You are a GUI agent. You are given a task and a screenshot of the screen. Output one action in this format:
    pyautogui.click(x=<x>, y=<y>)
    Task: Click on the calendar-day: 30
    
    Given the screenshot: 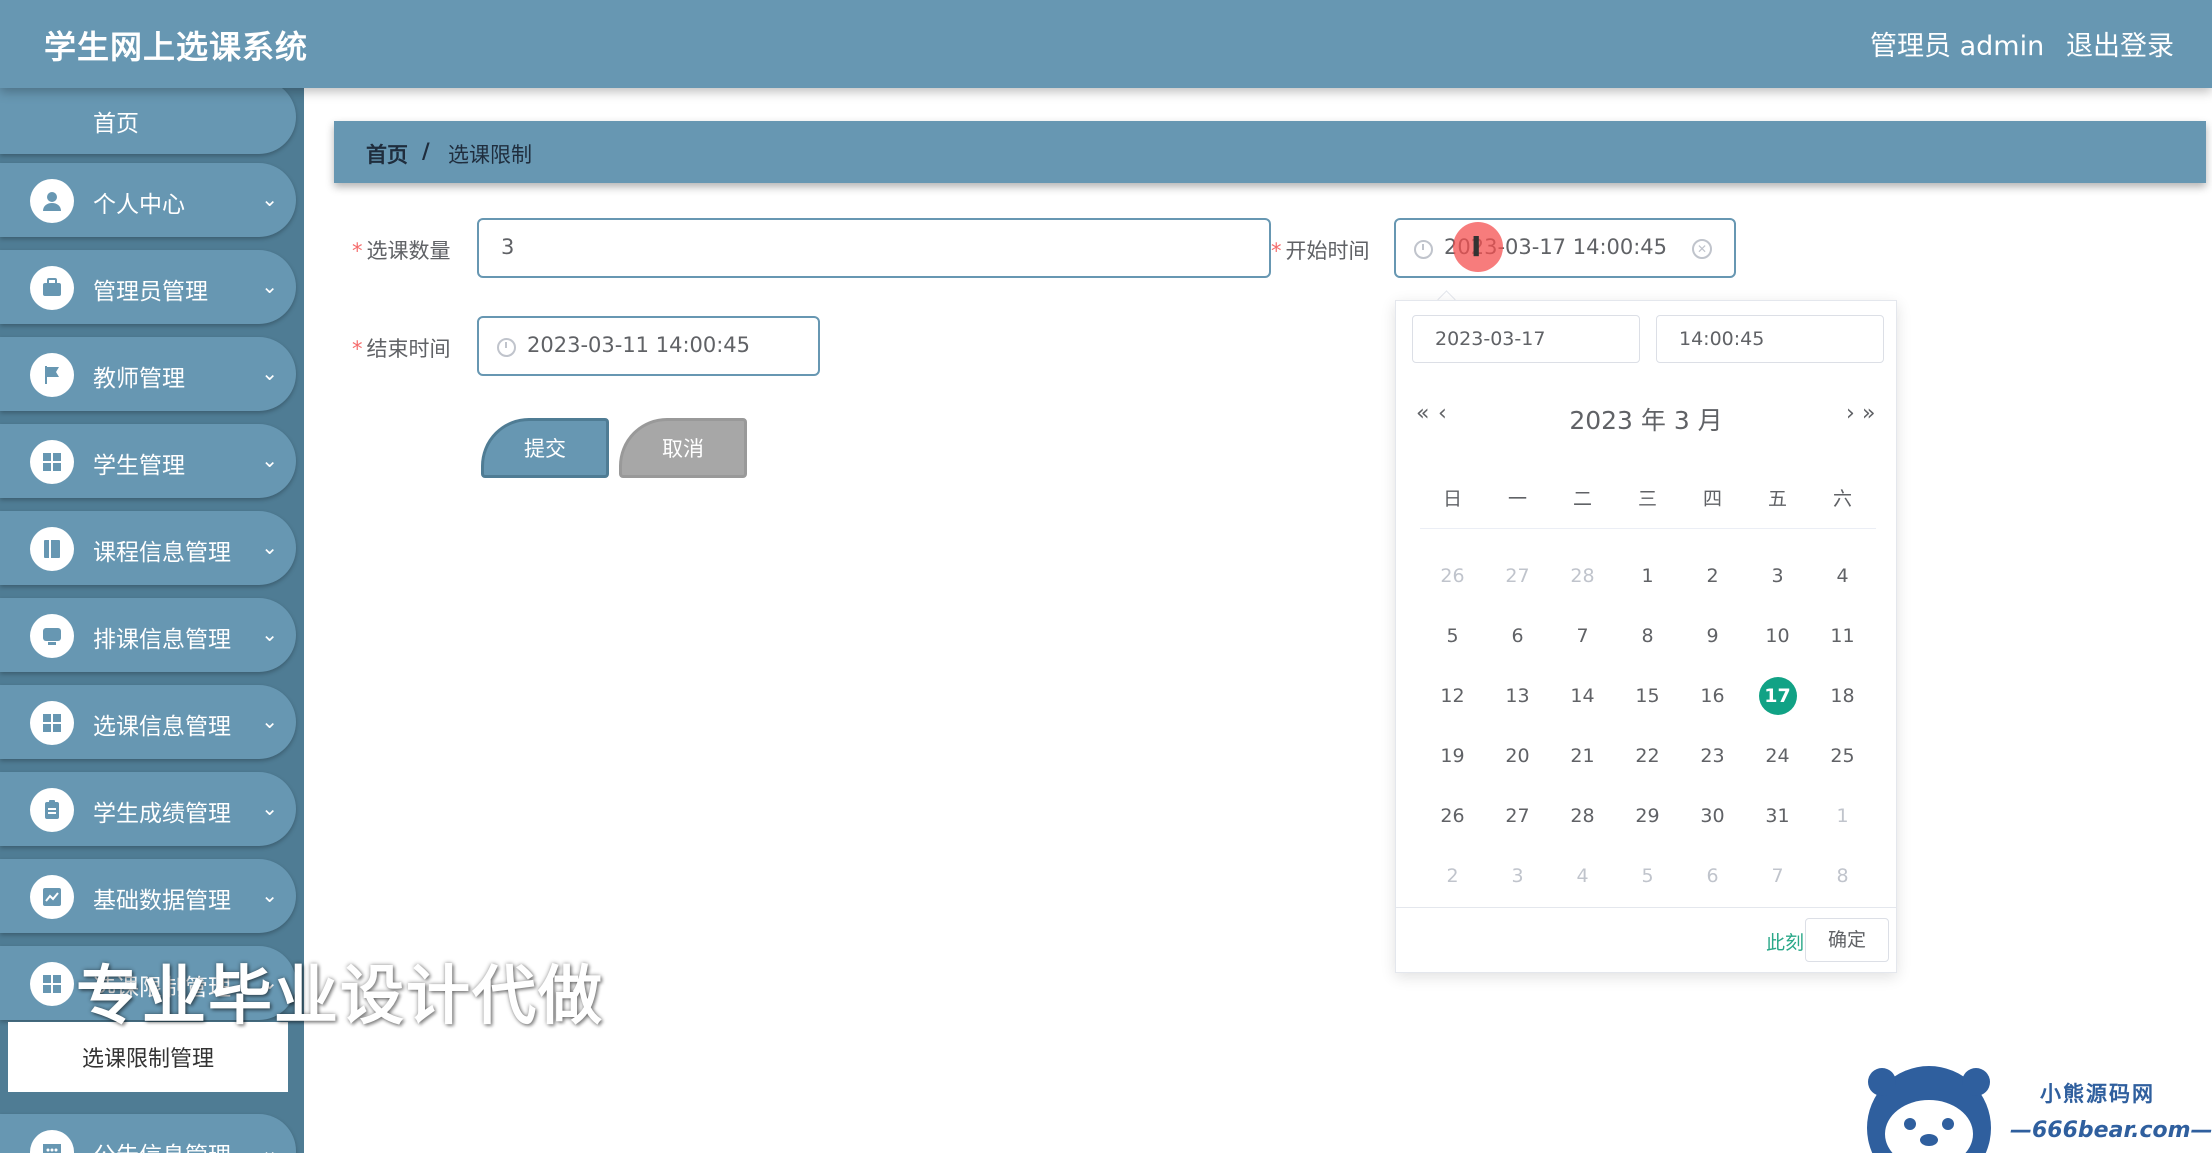 What is the action you would take?
    pyautogui.click(x=1712, y=816)
    